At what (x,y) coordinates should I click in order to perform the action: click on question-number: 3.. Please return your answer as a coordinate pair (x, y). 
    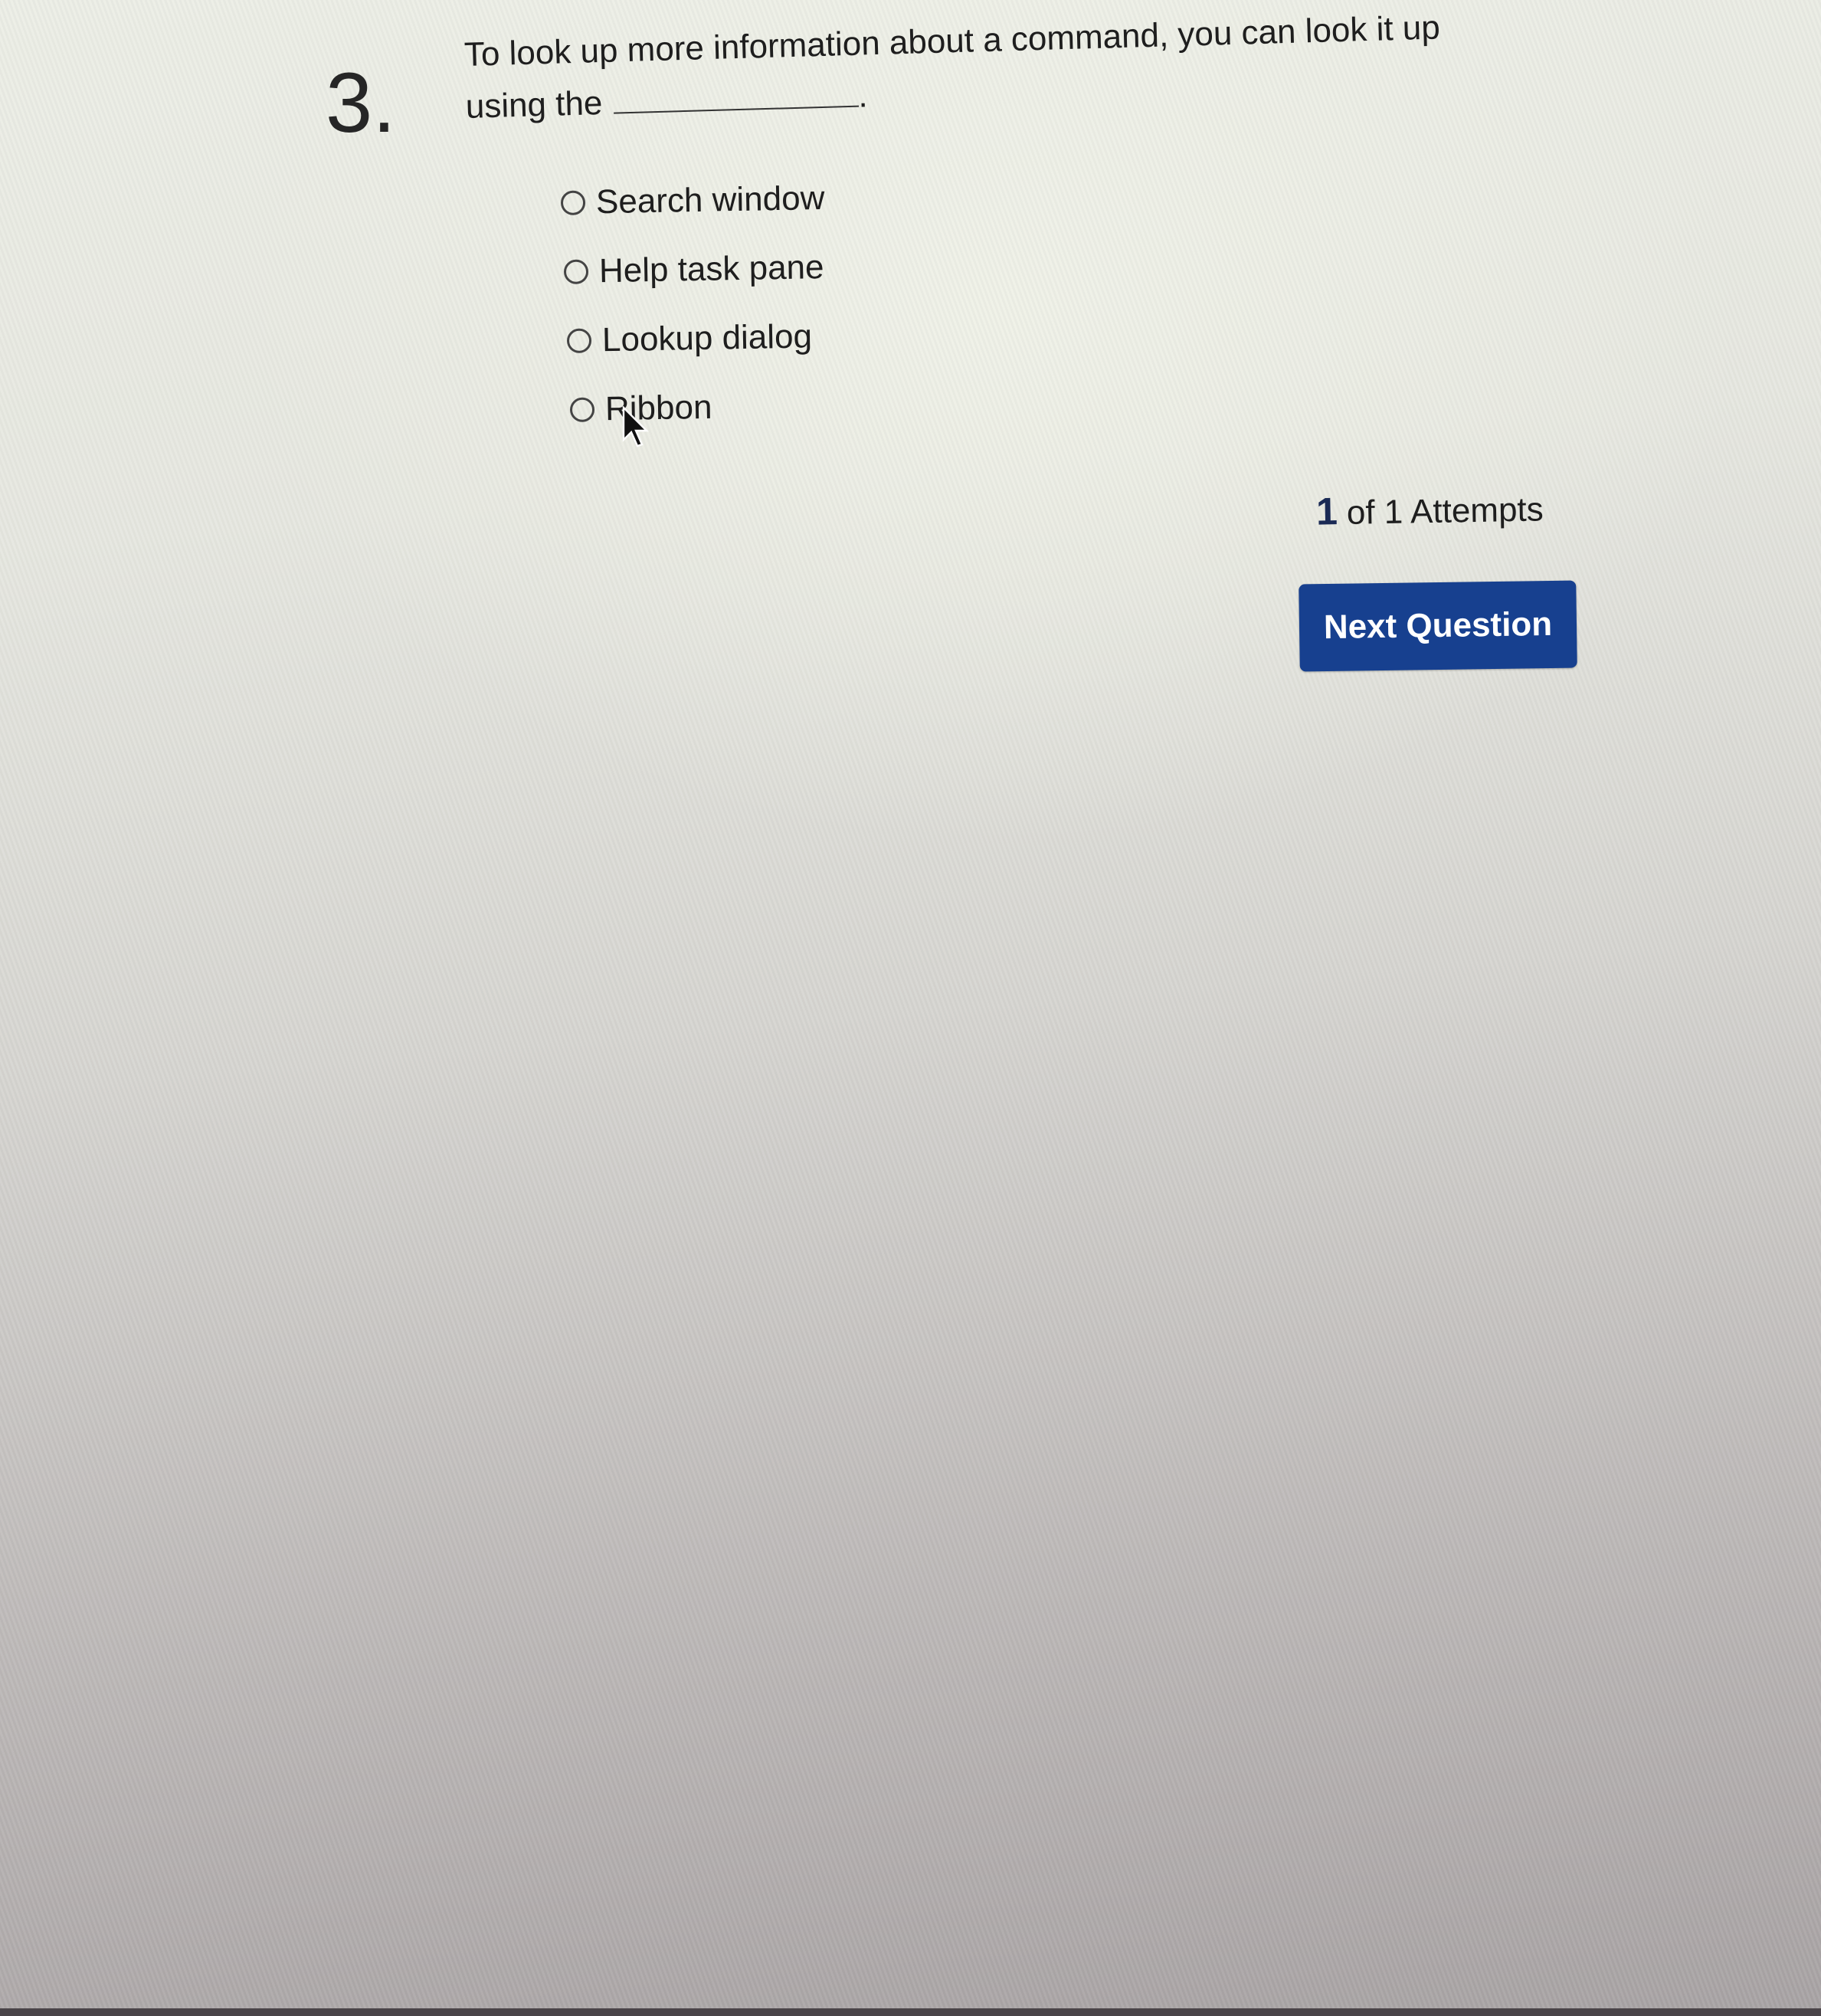
    Looking at the image, I should click on (361, 103).